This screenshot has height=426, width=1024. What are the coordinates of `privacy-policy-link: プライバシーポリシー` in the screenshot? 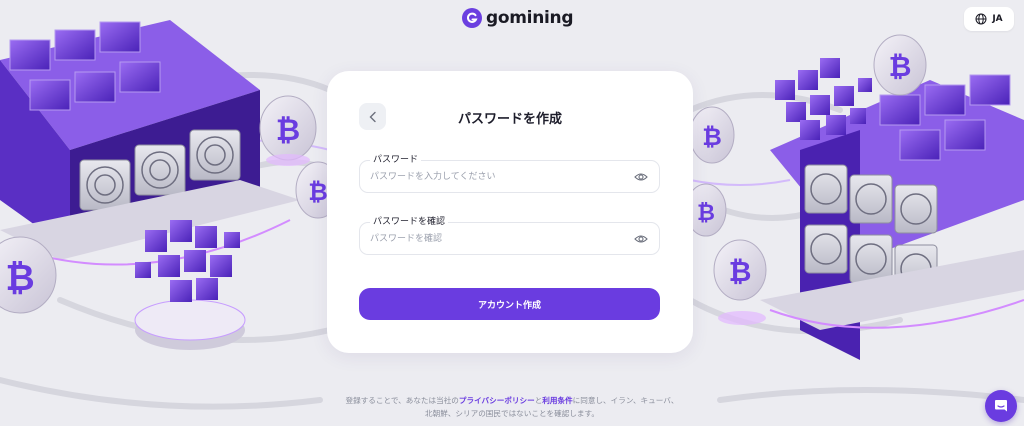 It's located at (497, 400).